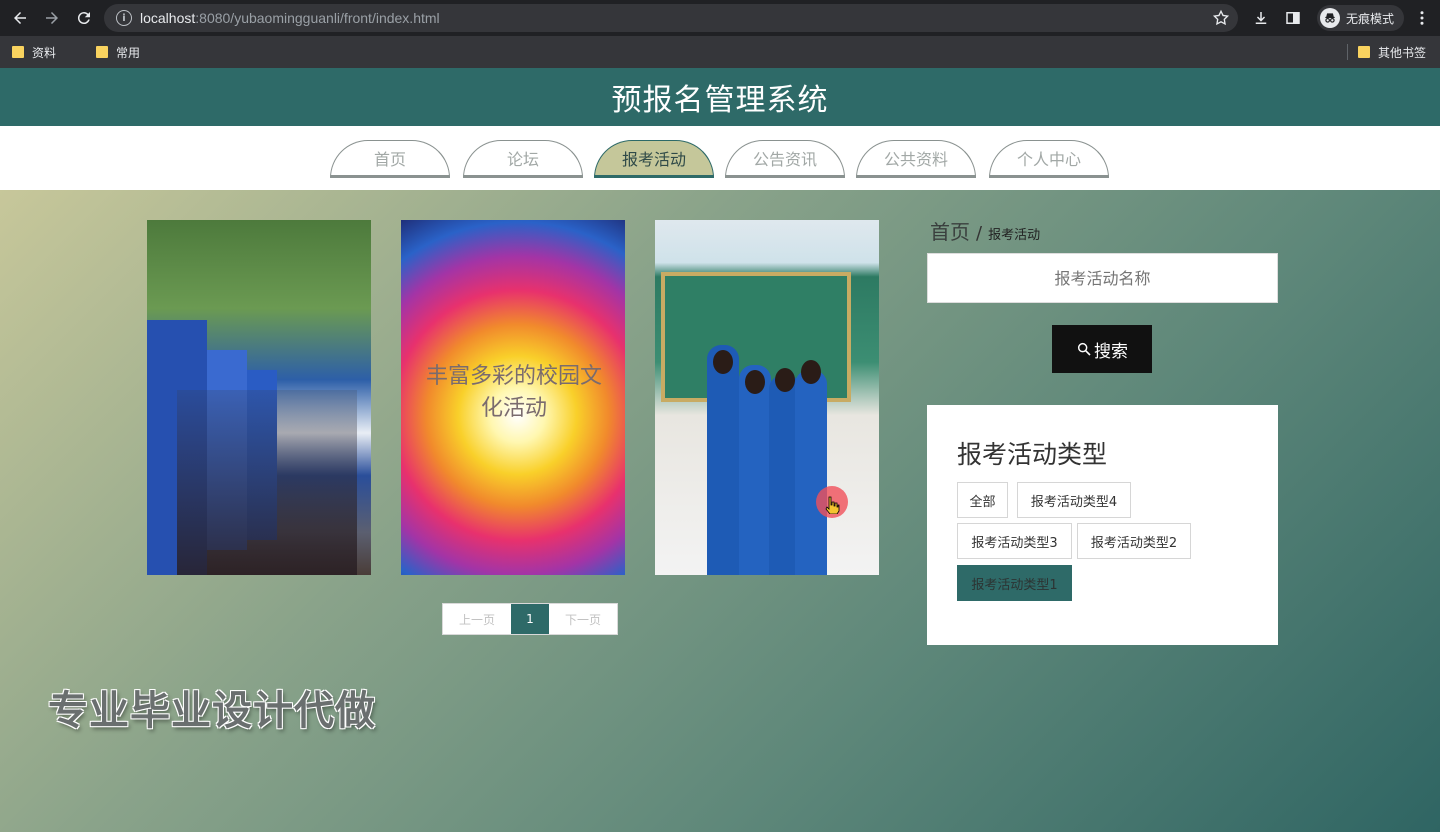 This screenshot has height=832, width=1440. I want to click on info-icon: i, so click(124, 18).